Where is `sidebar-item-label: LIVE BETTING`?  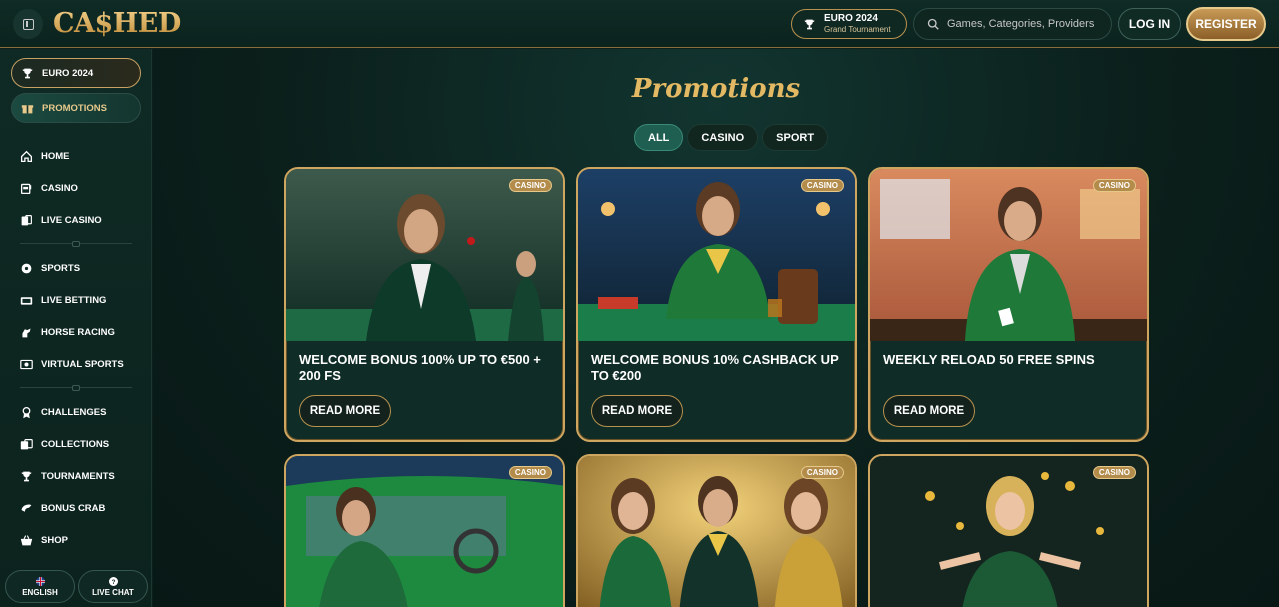
sidebar-item-label: LIVE BETTING is located at coordinates (74, 300).